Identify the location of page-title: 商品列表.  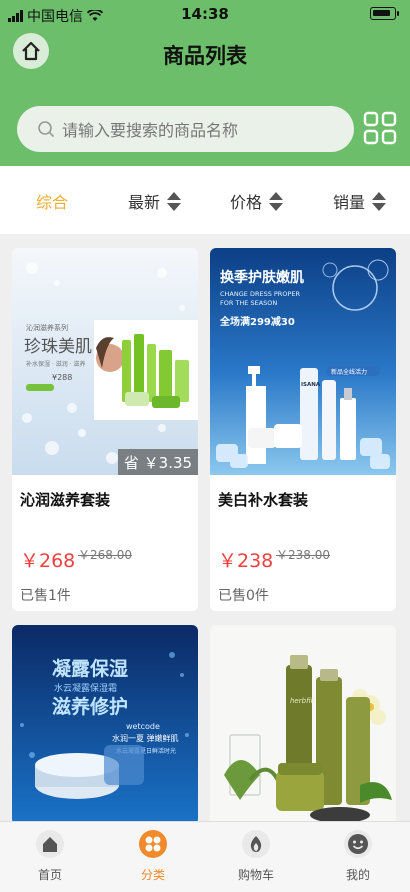
(205, 56).